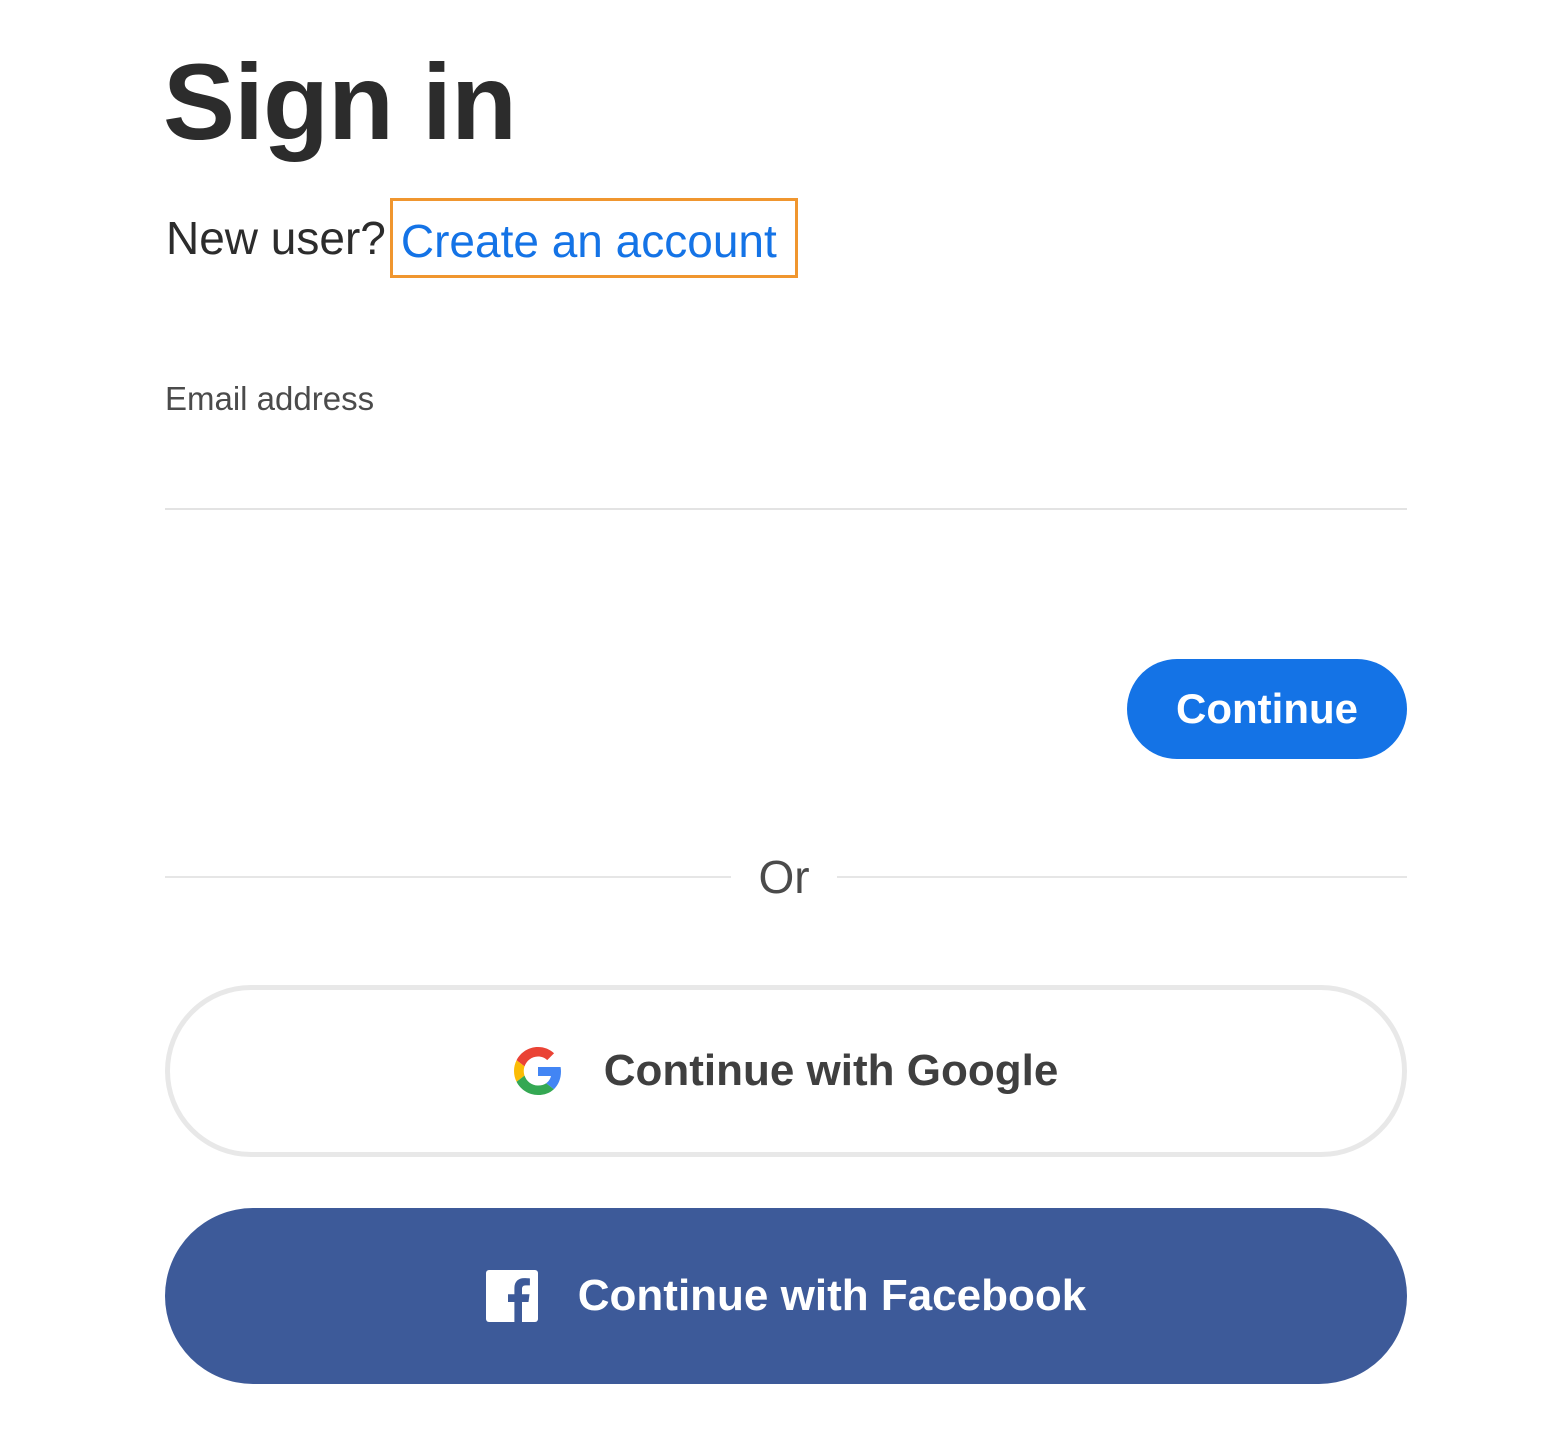 Image resolution: width=1557 pixels, height=1429 pixels. What do you see at coordinates (784, 877) in the screenshot?
I see `divider-or-text: Or` at bounding box center [784, 877].